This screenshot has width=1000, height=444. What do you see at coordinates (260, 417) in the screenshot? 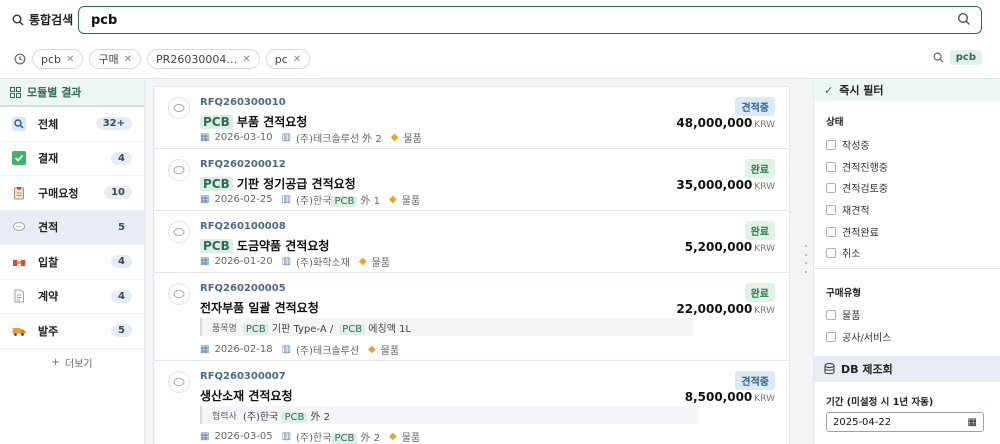
I see `detail-value: (주)한국` at bounding box center [260, 417].